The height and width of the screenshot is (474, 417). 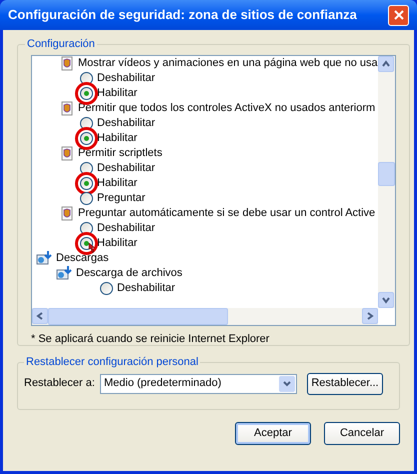 I want to click on close-icon, so click(x=399, y=15).